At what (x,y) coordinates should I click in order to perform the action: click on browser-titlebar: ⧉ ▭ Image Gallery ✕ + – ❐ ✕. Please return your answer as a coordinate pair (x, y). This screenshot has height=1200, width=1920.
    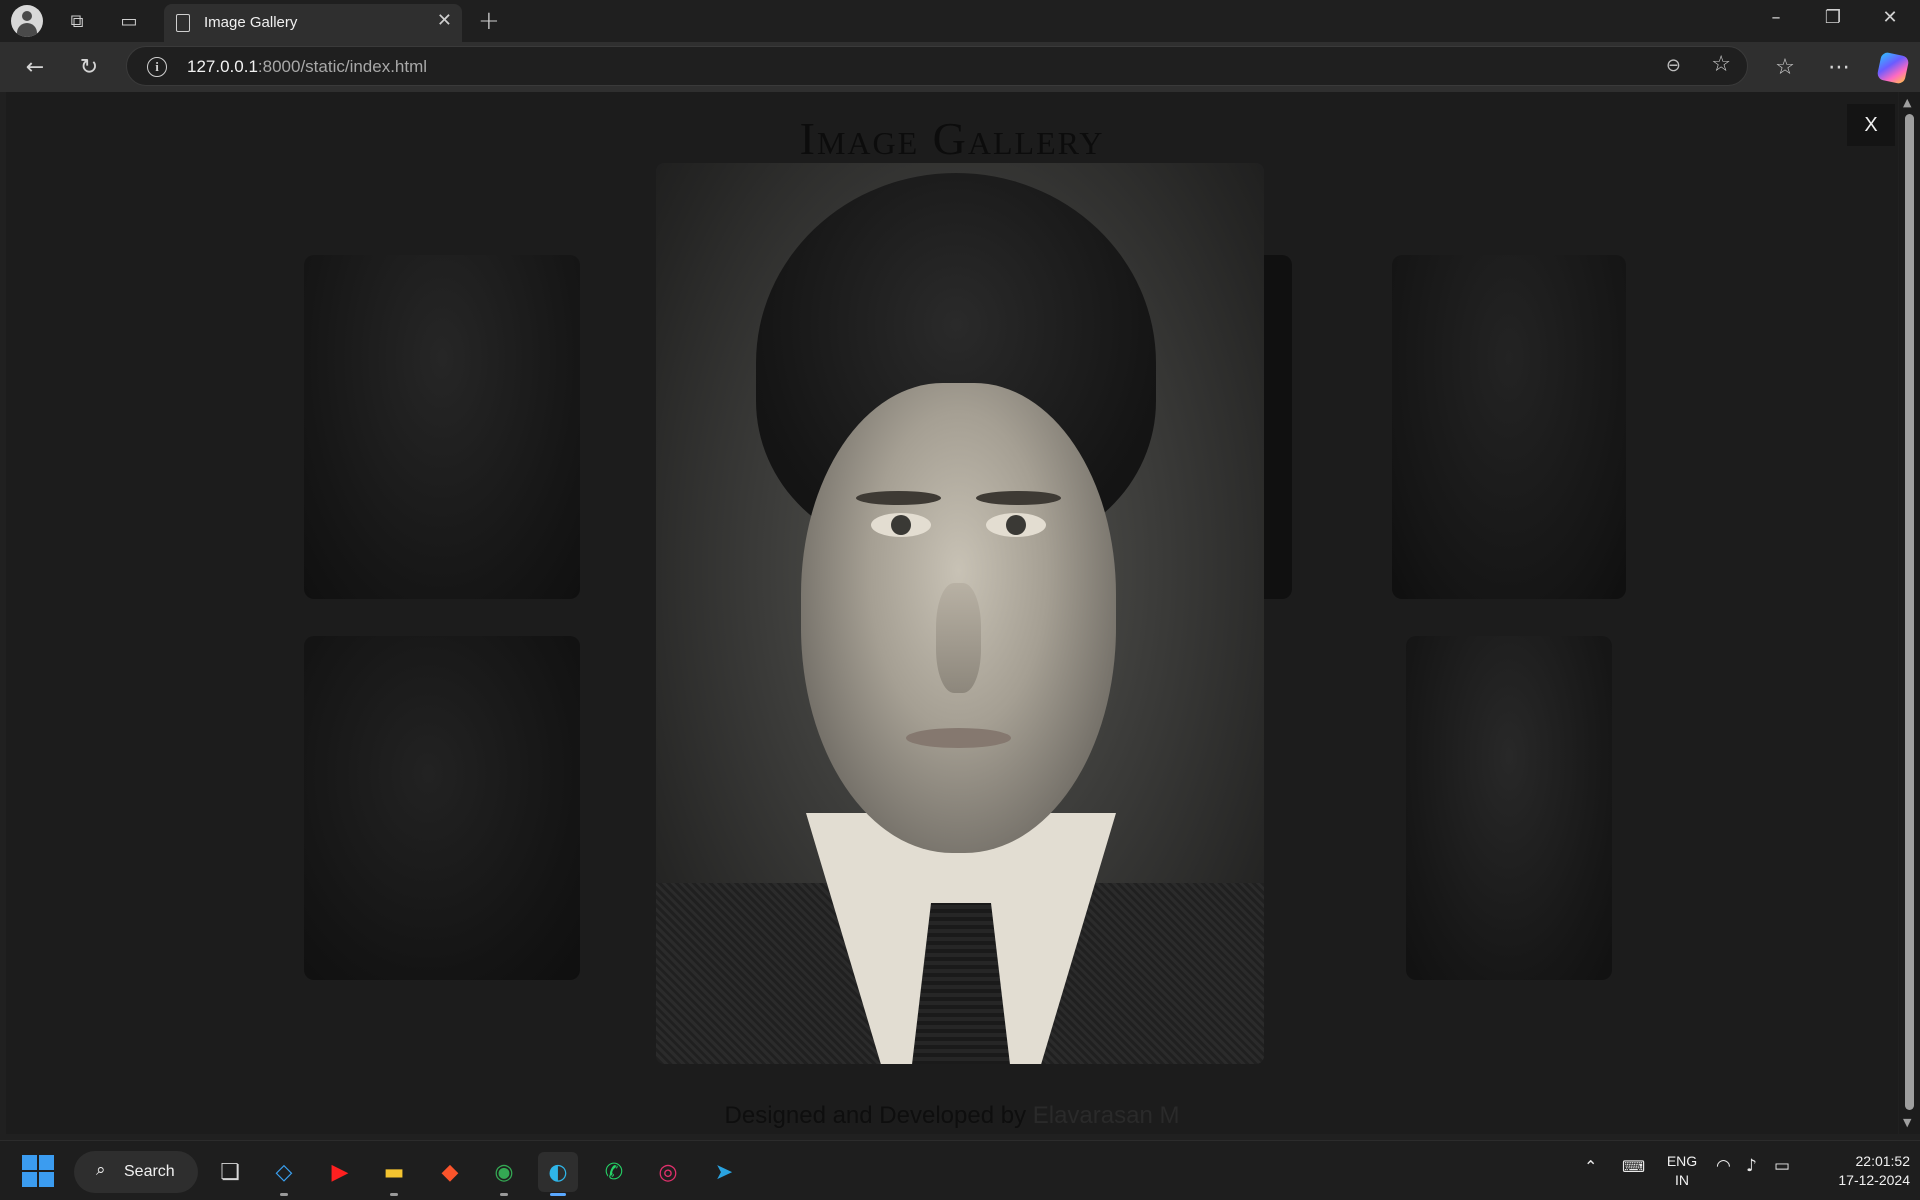
    Looking at the image, I should click on (960, 21).